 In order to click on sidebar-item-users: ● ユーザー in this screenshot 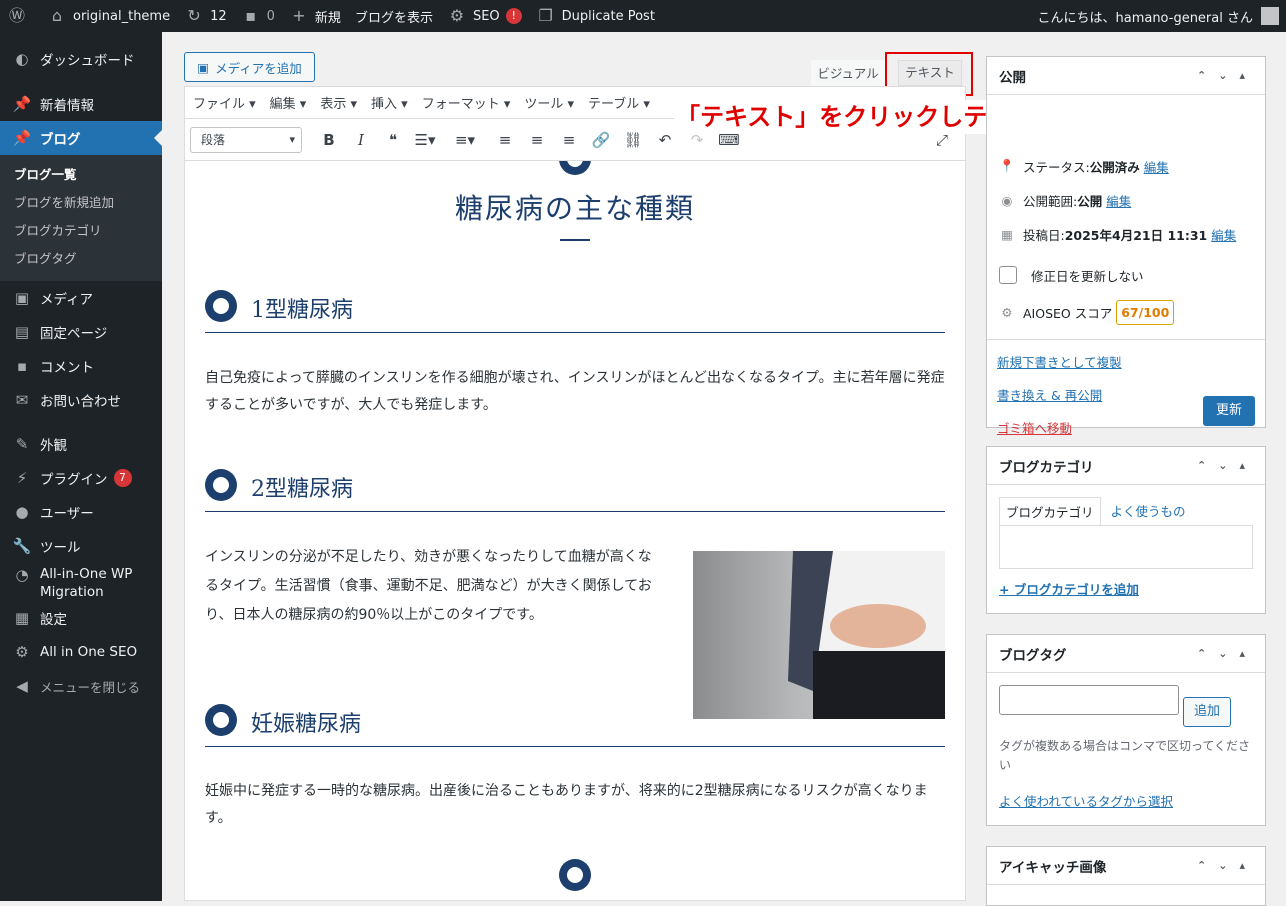, I will do `click(81, 512)`.